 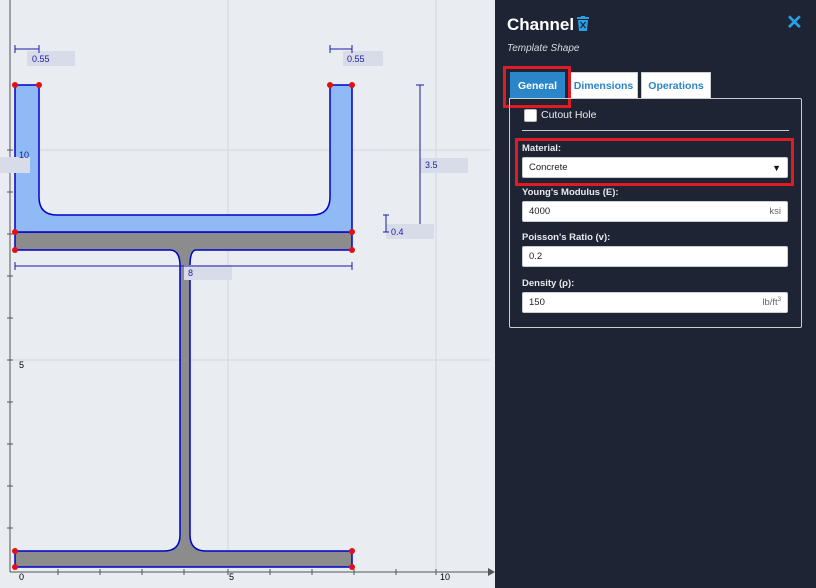 I want to click on poisson-ratio-label: Poisson's Ratio (v):, so click(x=566, y=237).